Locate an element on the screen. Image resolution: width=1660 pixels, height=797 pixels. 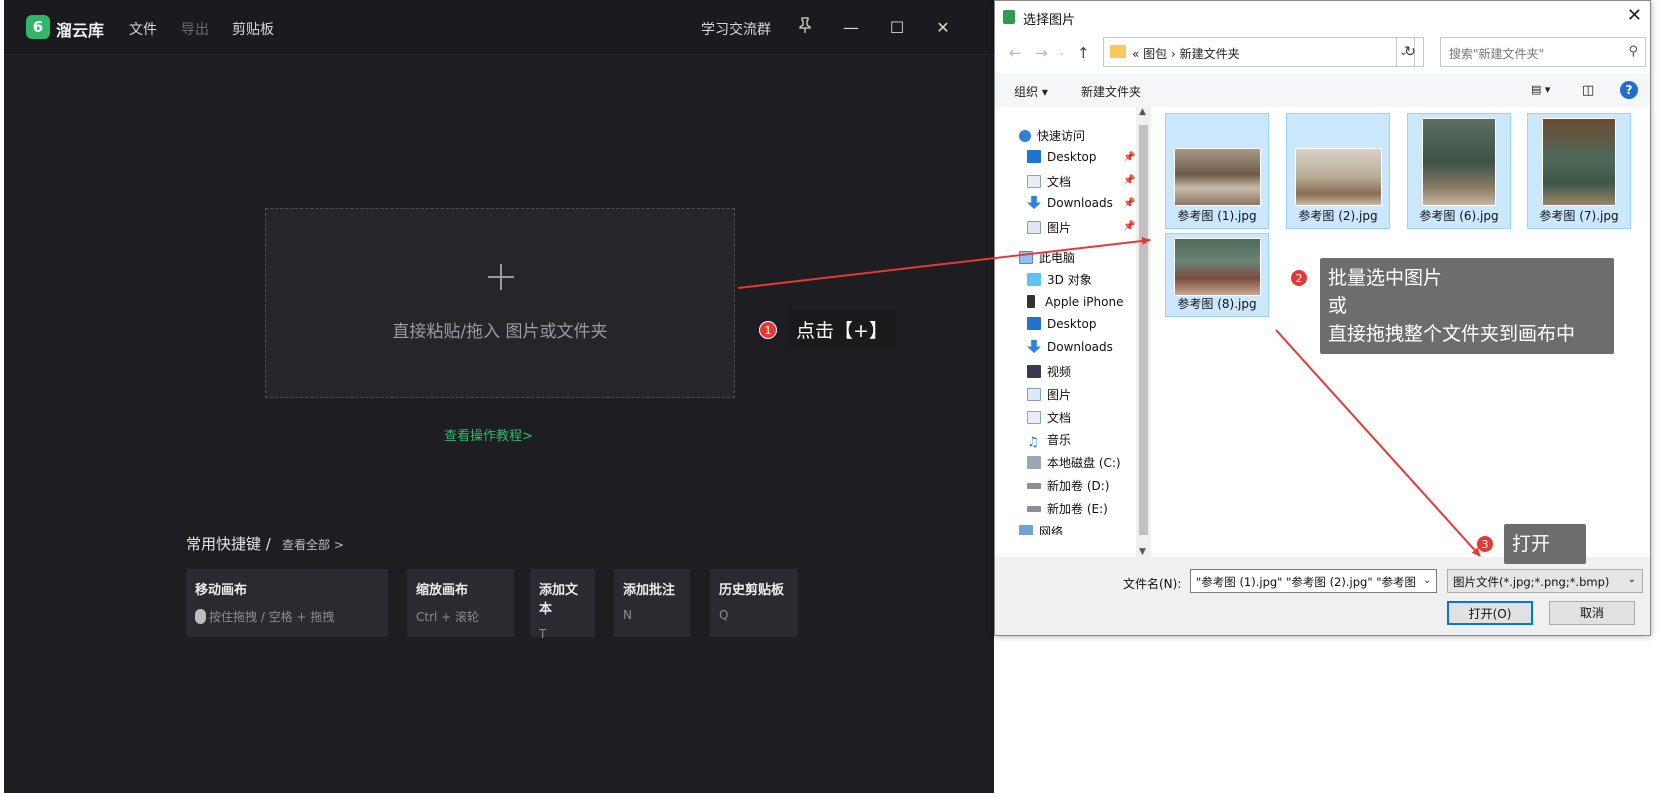
tree-item-3d-objects: 3D 对象 is located at coordinates (1059, 279).